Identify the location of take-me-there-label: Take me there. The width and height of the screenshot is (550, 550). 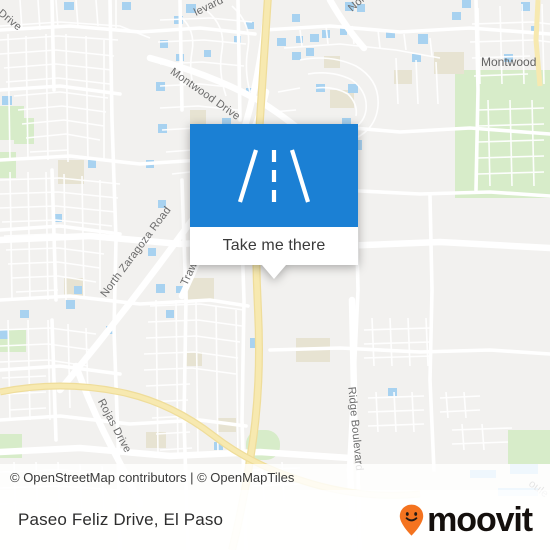
(274, 245).